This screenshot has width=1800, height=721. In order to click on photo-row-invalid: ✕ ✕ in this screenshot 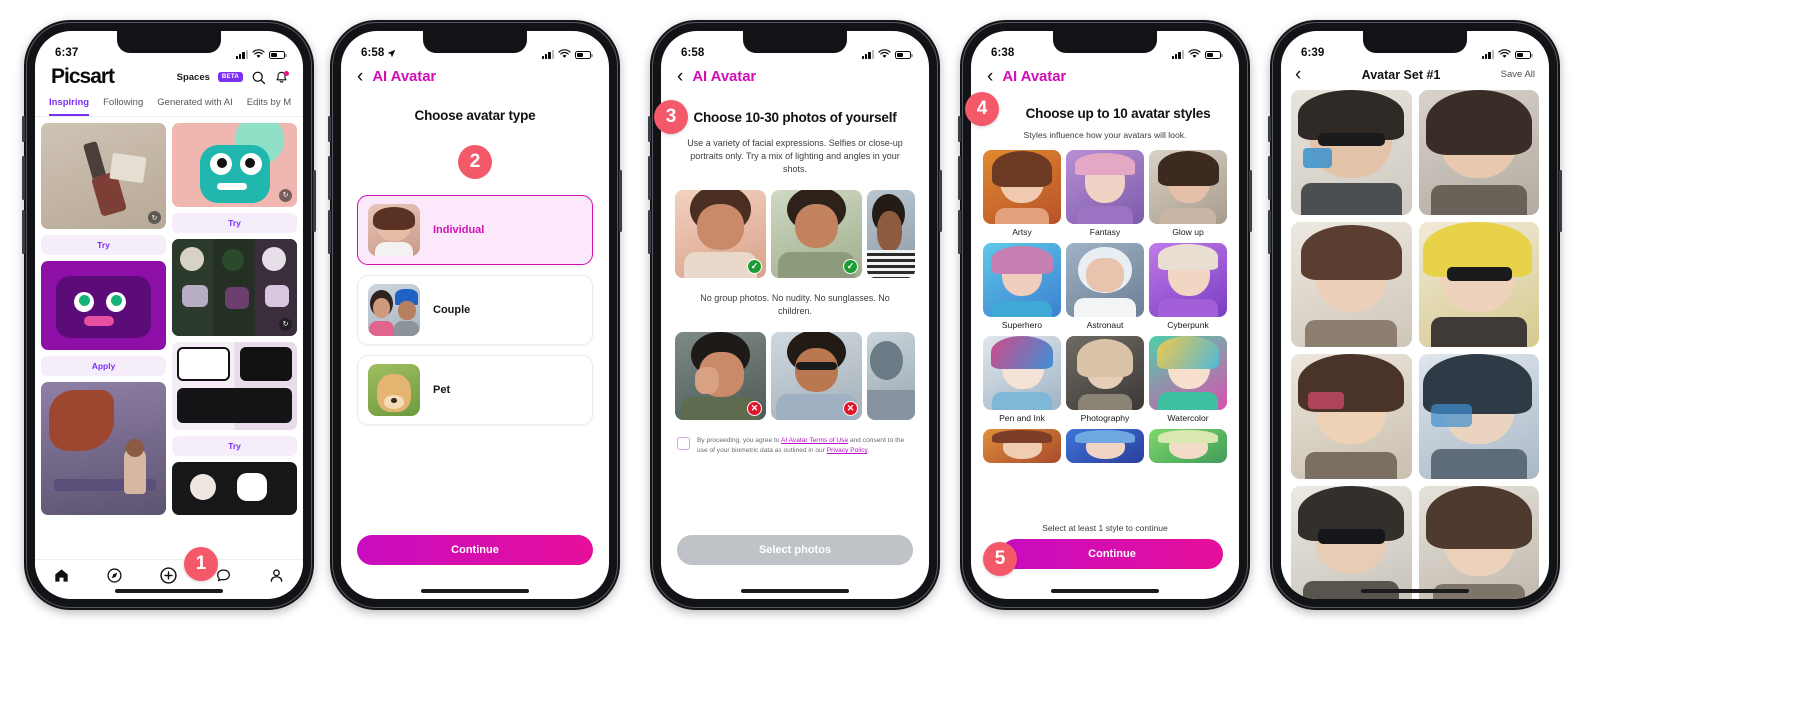, I will do `click(795, 376)`.